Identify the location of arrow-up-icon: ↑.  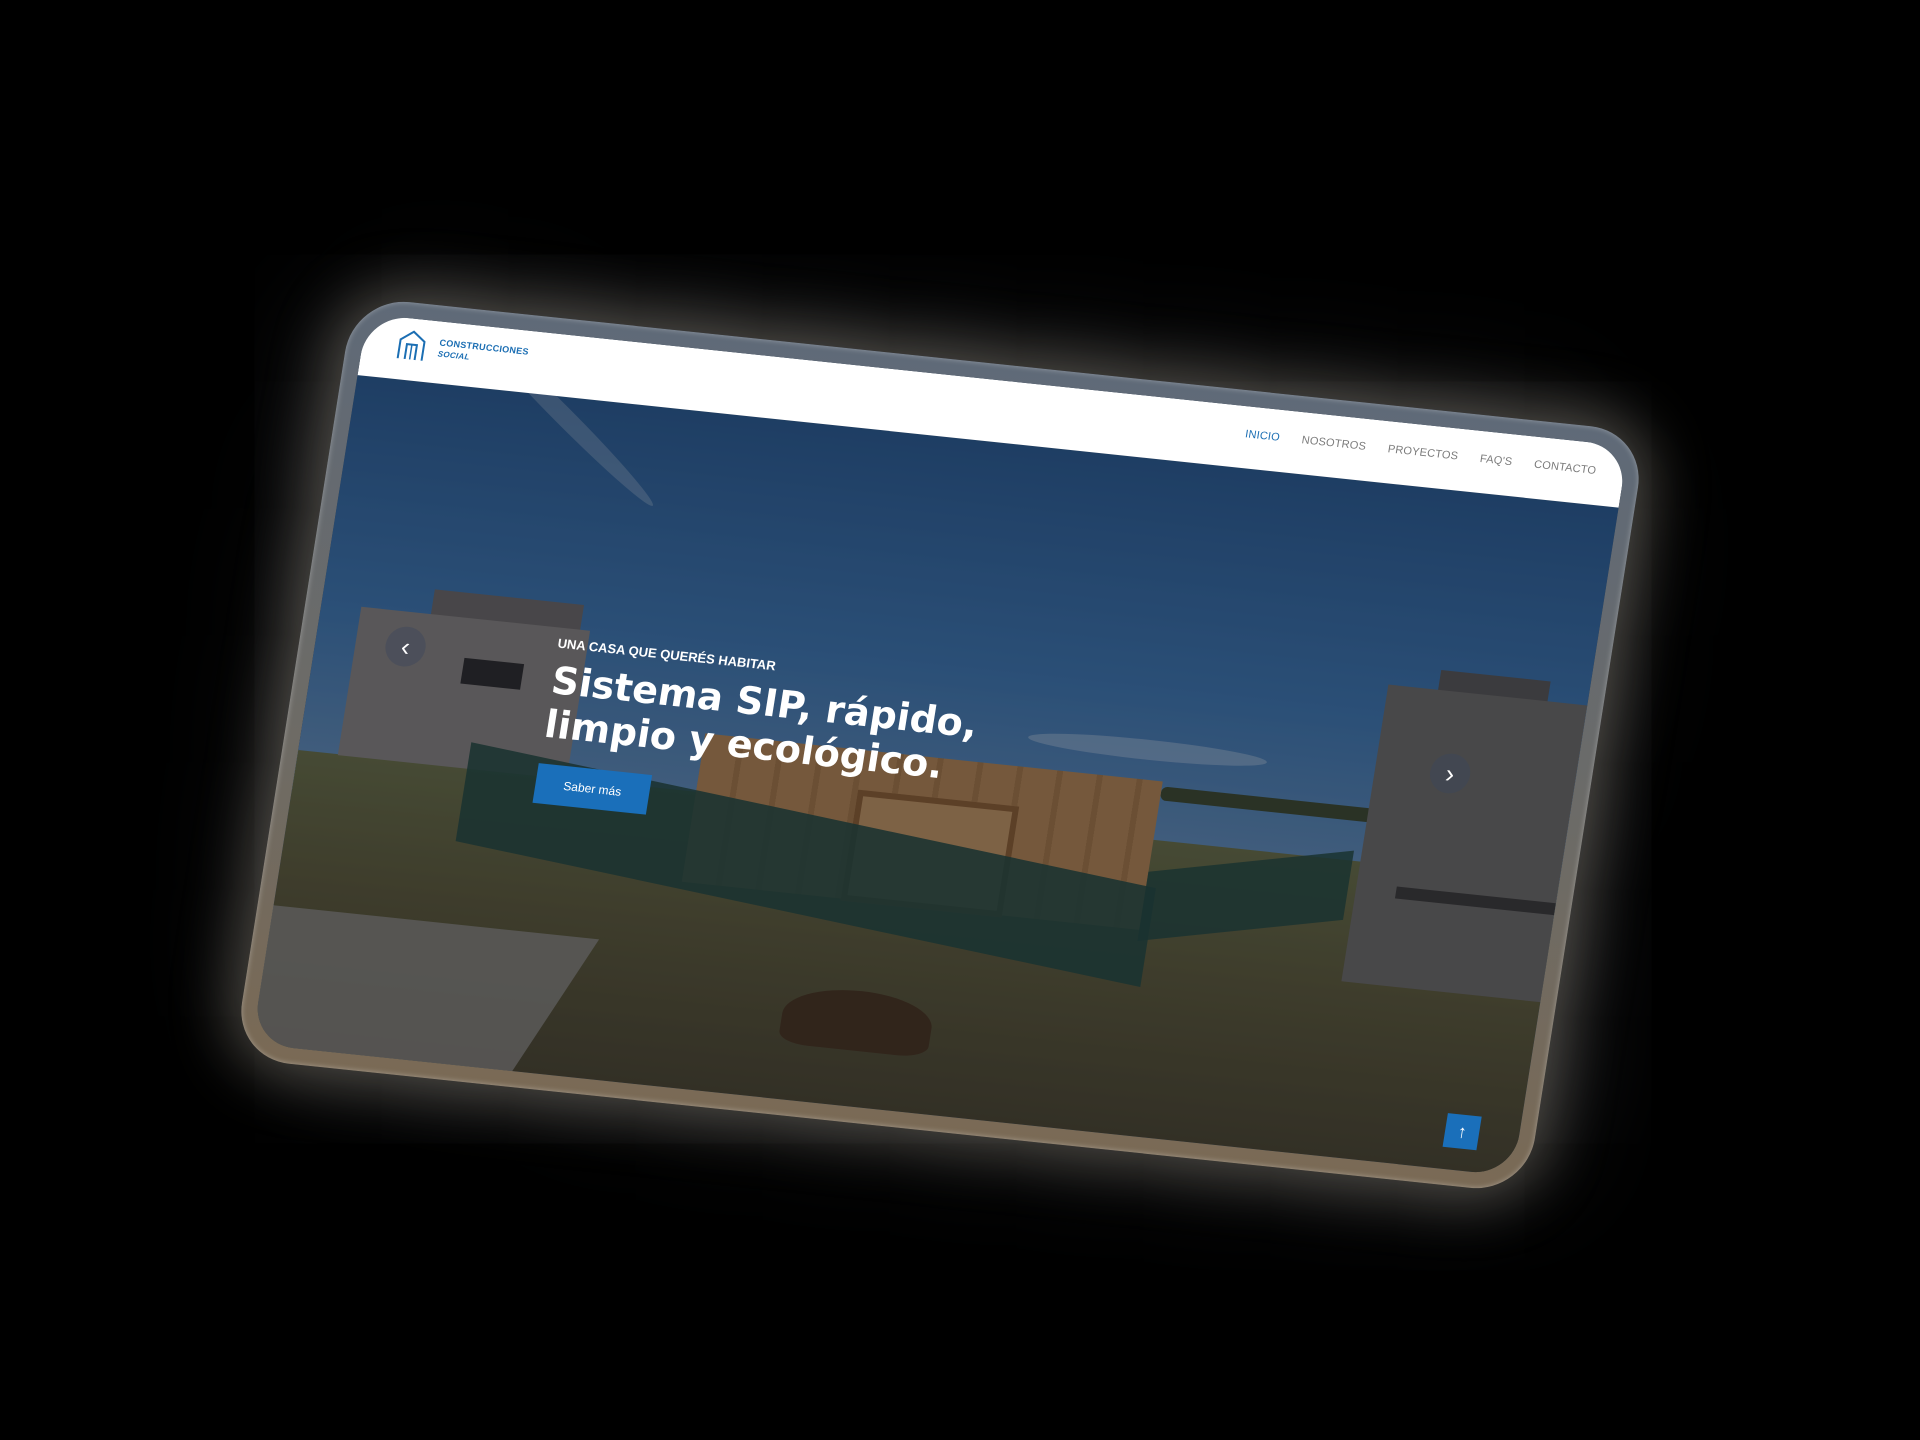
(1462, 1131).